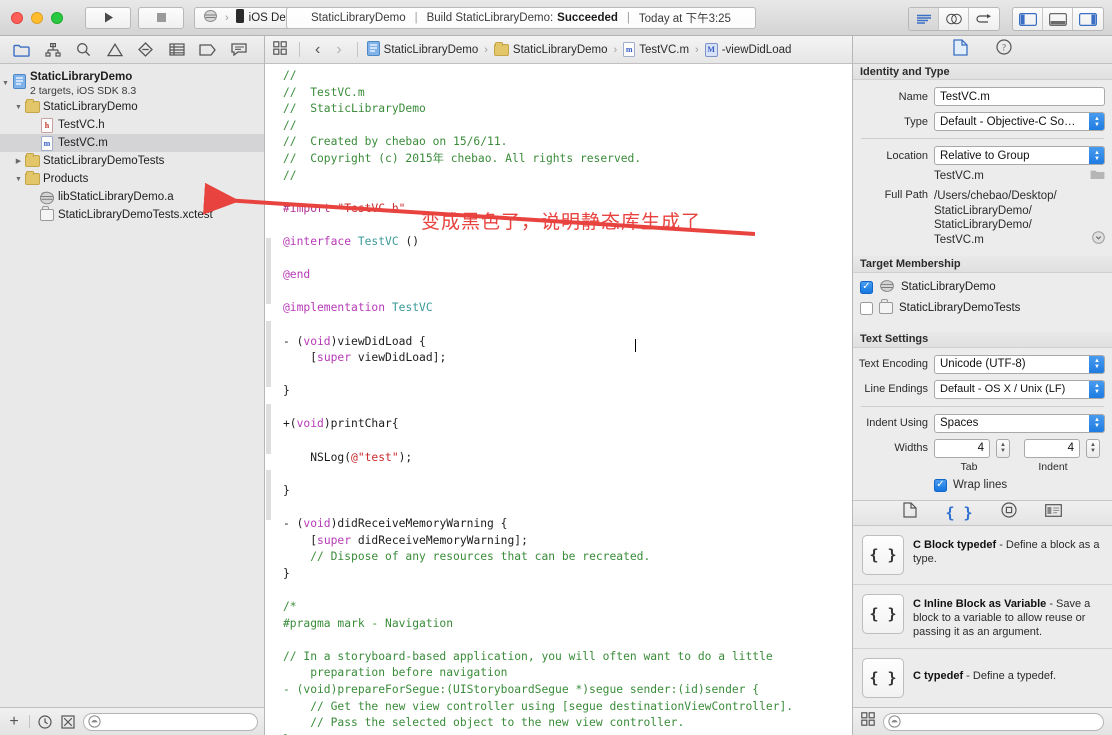 This screenshot has height=735, width=1112. What do you see at coordinates (883, 554) in the screenshot?
I see `snippet-brace-icon: { }` at bounding box center [883, 554].